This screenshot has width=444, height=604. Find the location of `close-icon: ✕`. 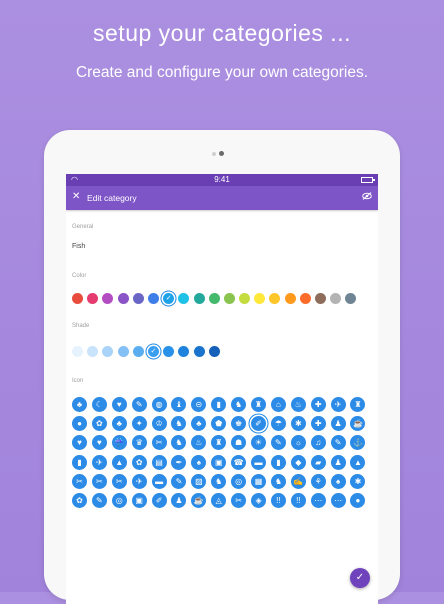

close-icon: ✕ is located at coordinates (76, 196).